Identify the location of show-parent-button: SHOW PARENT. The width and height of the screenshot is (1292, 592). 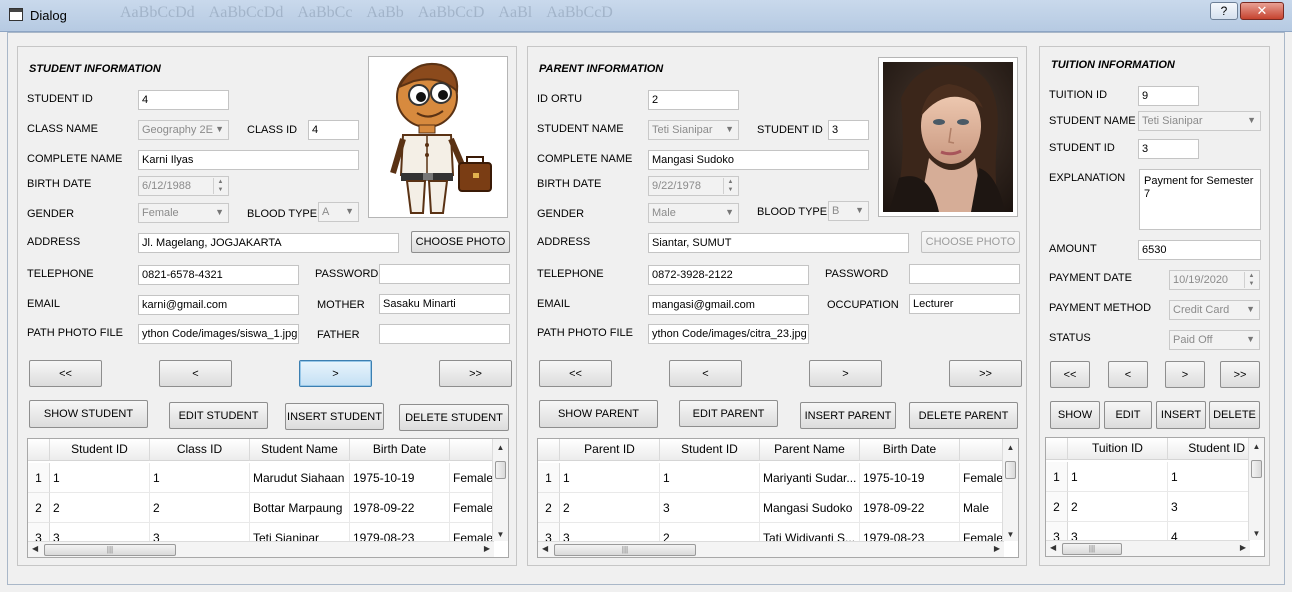
(598, 414).